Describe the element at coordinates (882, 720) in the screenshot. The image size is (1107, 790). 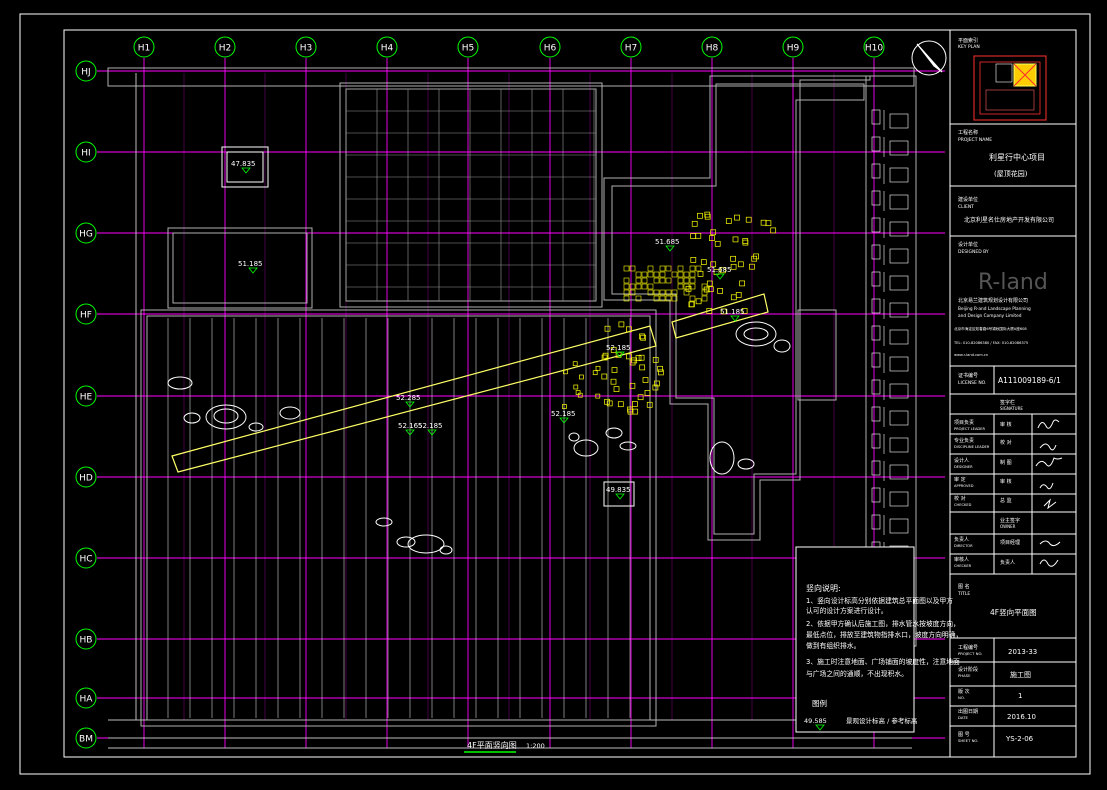
I see `legend-text: 景观设计标高 / 参考标高` at that location.